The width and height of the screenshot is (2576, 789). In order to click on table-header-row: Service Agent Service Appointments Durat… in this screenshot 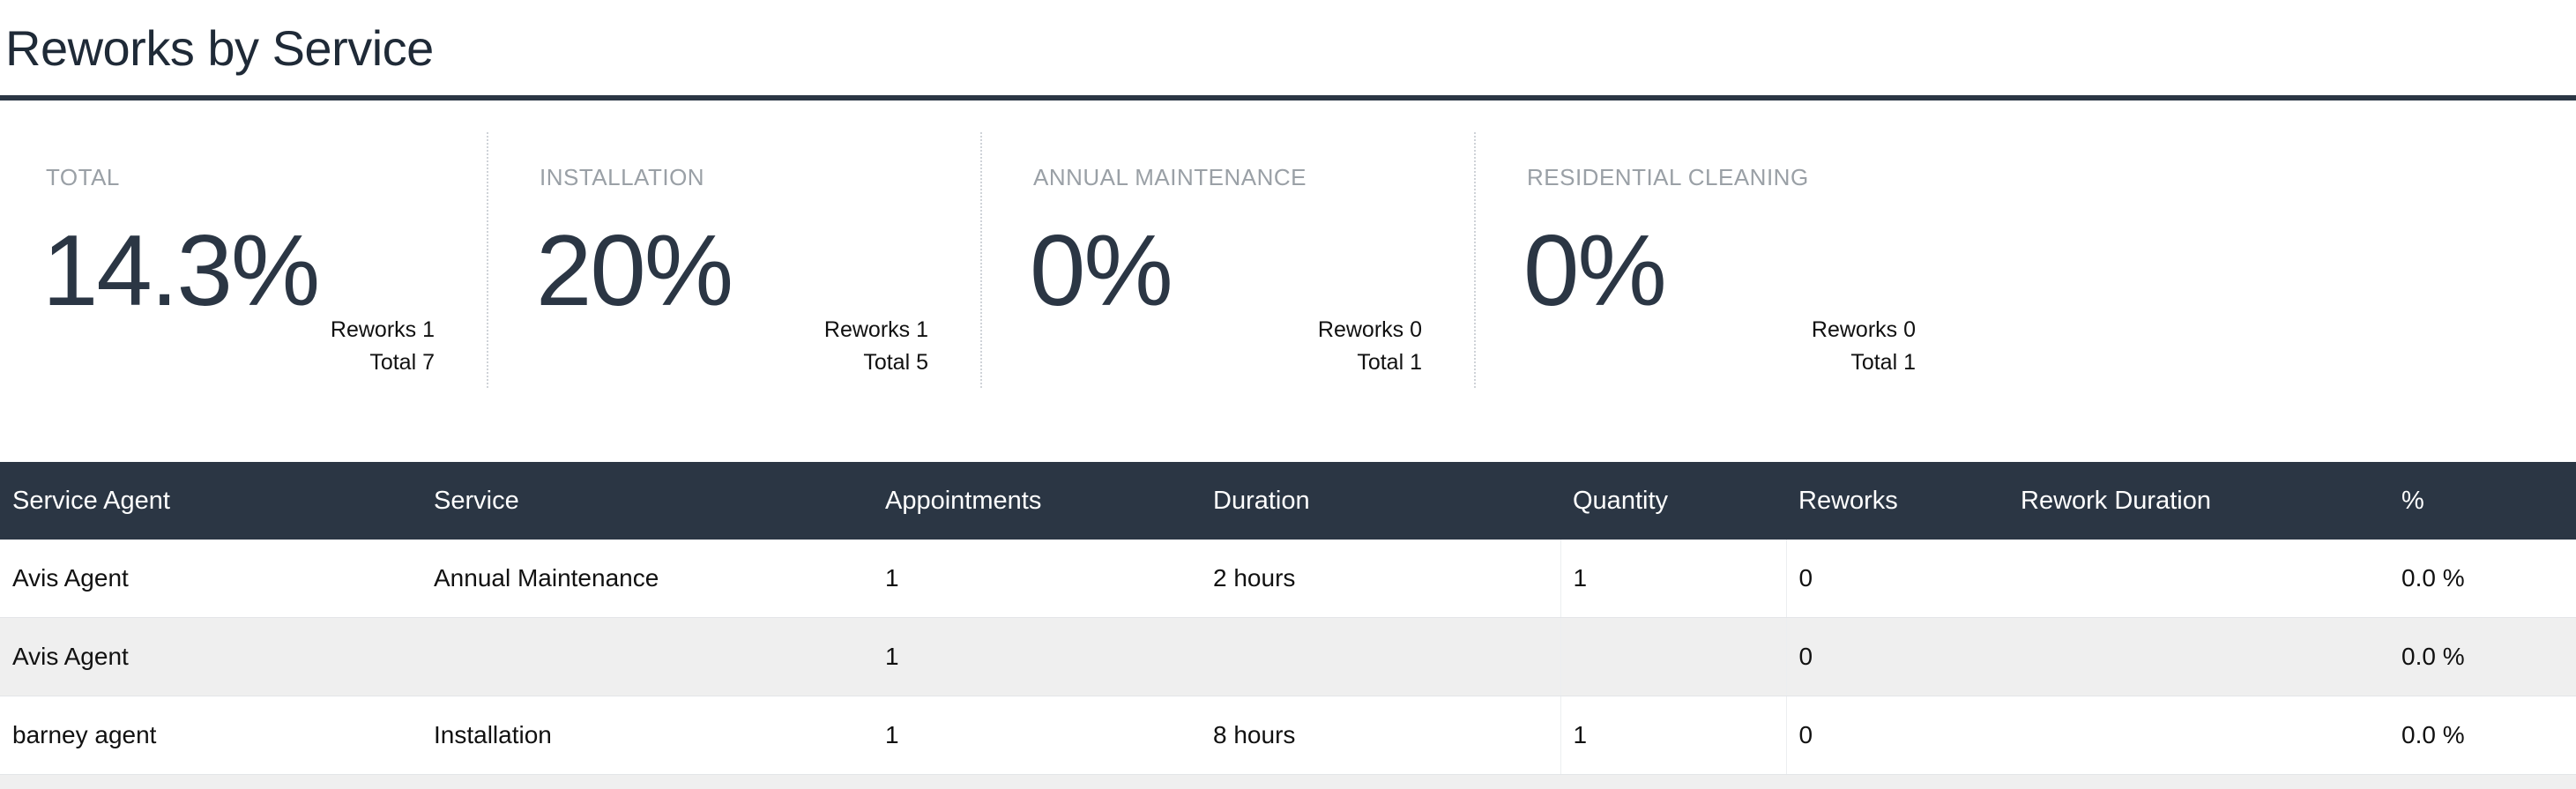, I will do `click(1288, 501)`.